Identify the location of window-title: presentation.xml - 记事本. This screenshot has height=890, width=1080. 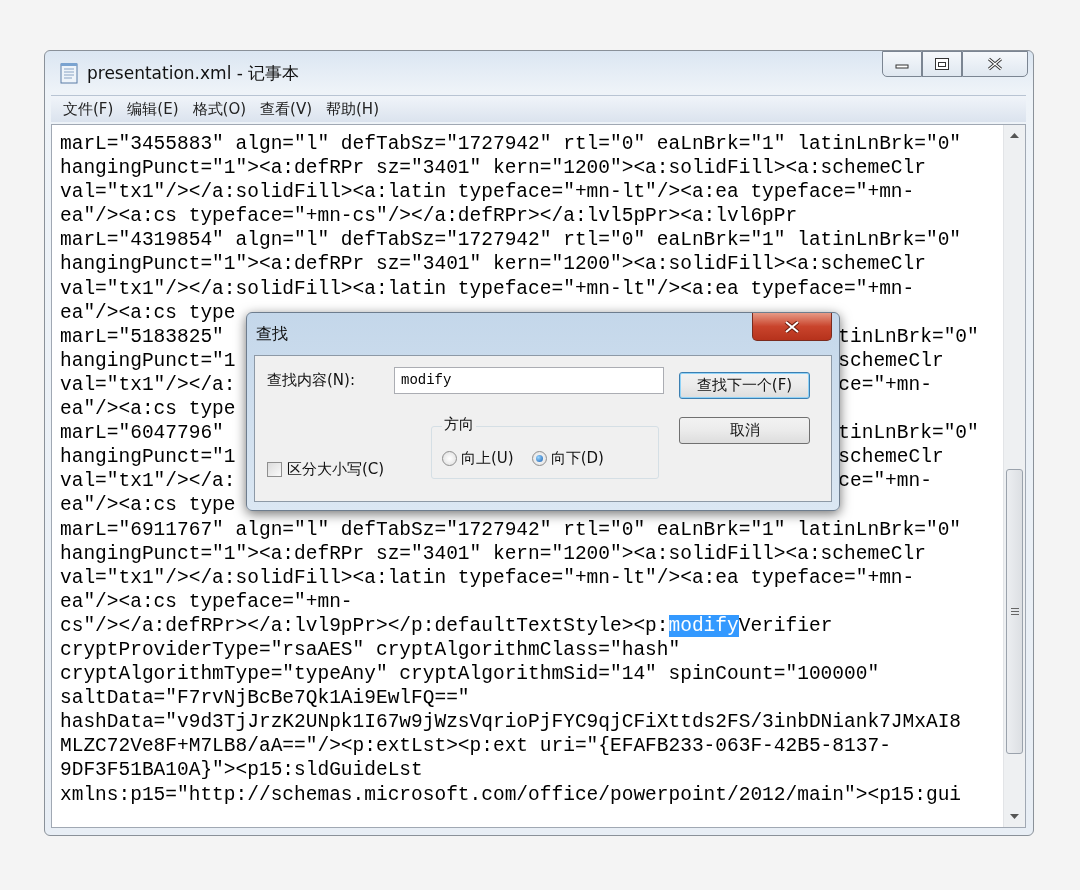
(193, 73).